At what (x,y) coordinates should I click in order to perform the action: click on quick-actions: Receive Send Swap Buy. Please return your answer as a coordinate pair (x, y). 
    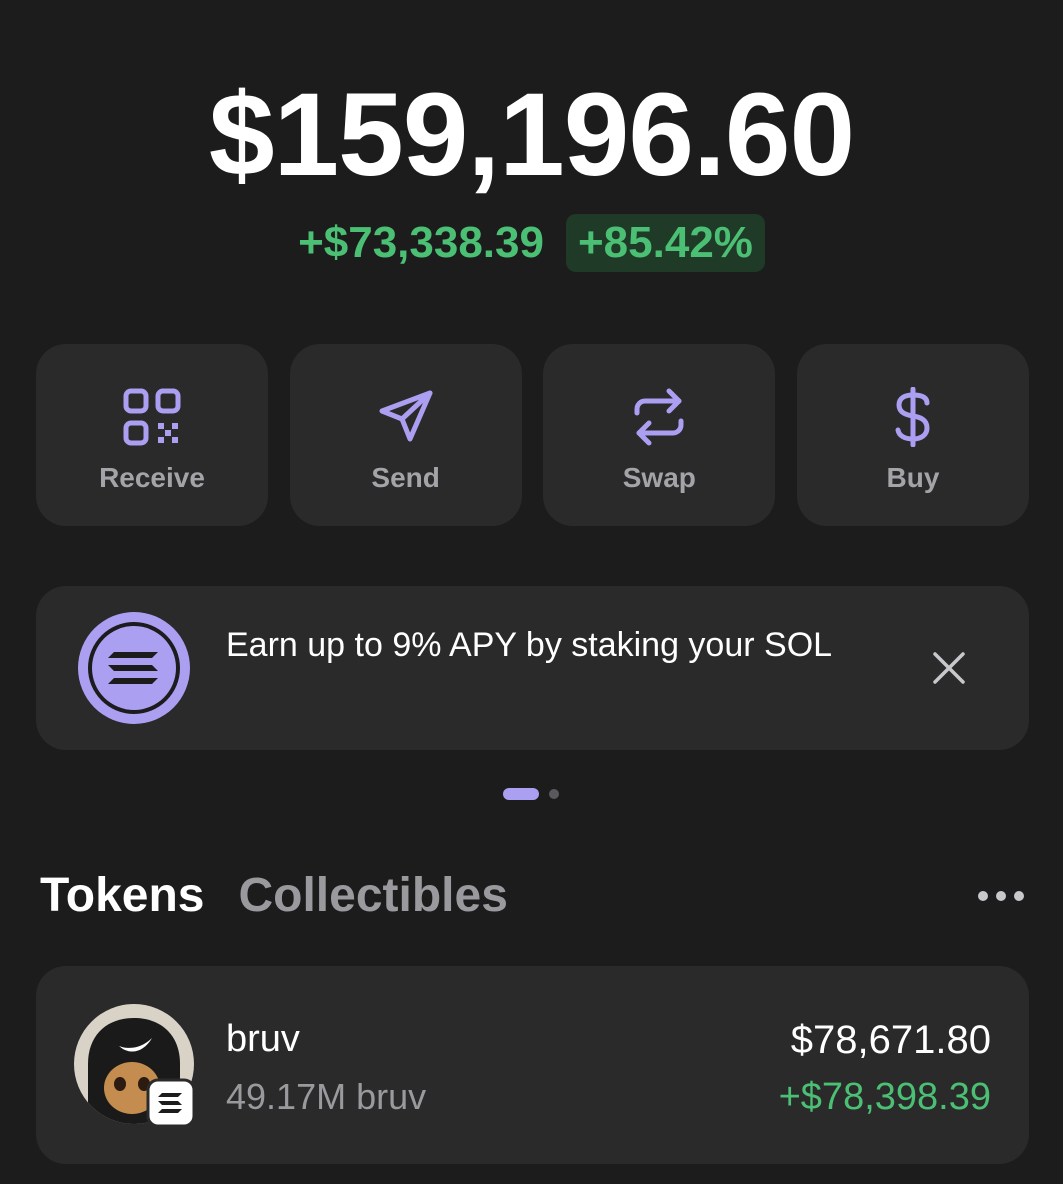
    Looking at the image, I should click on (532, 435).